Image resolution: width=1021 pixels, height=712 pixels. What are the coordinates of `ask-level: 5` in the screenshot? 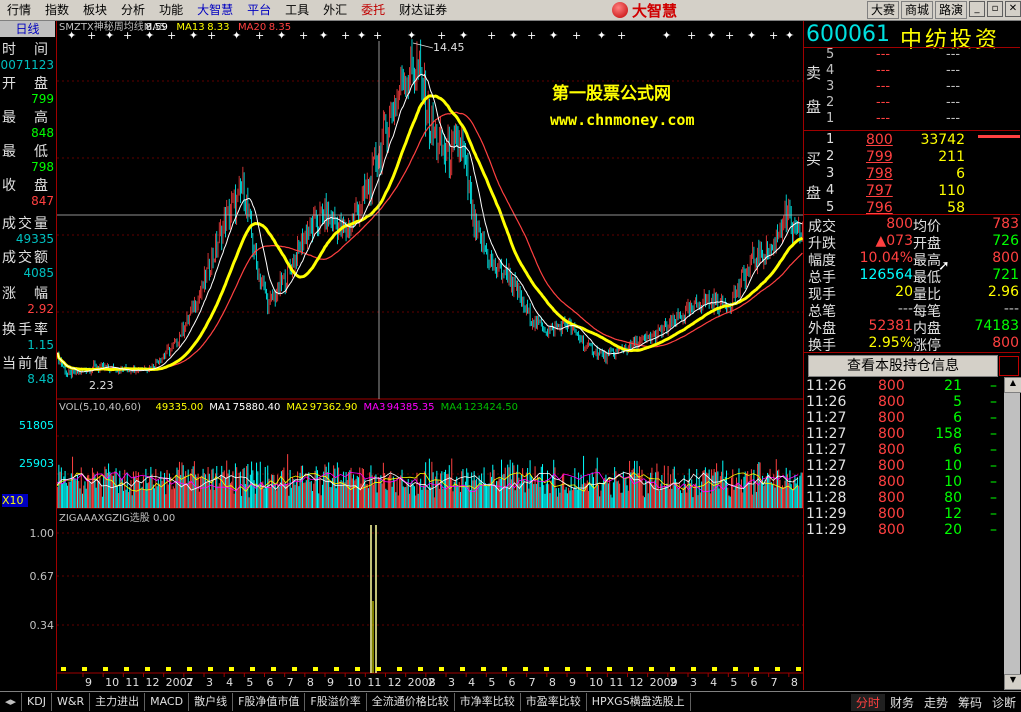 It's located at (830, 54).